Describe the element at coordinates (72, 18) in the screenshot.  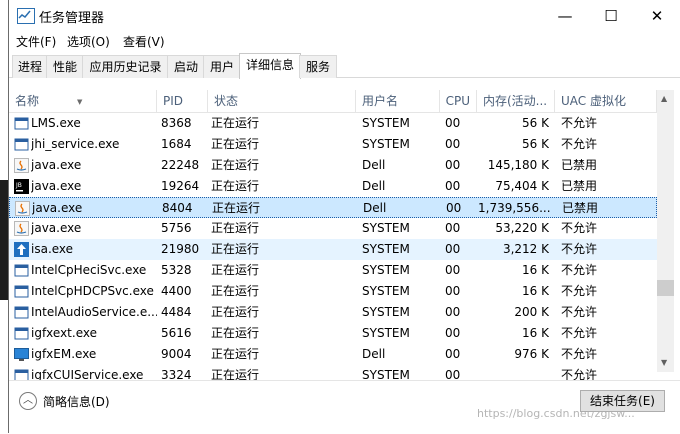
I see `window-title: 任务管理器` at that location.